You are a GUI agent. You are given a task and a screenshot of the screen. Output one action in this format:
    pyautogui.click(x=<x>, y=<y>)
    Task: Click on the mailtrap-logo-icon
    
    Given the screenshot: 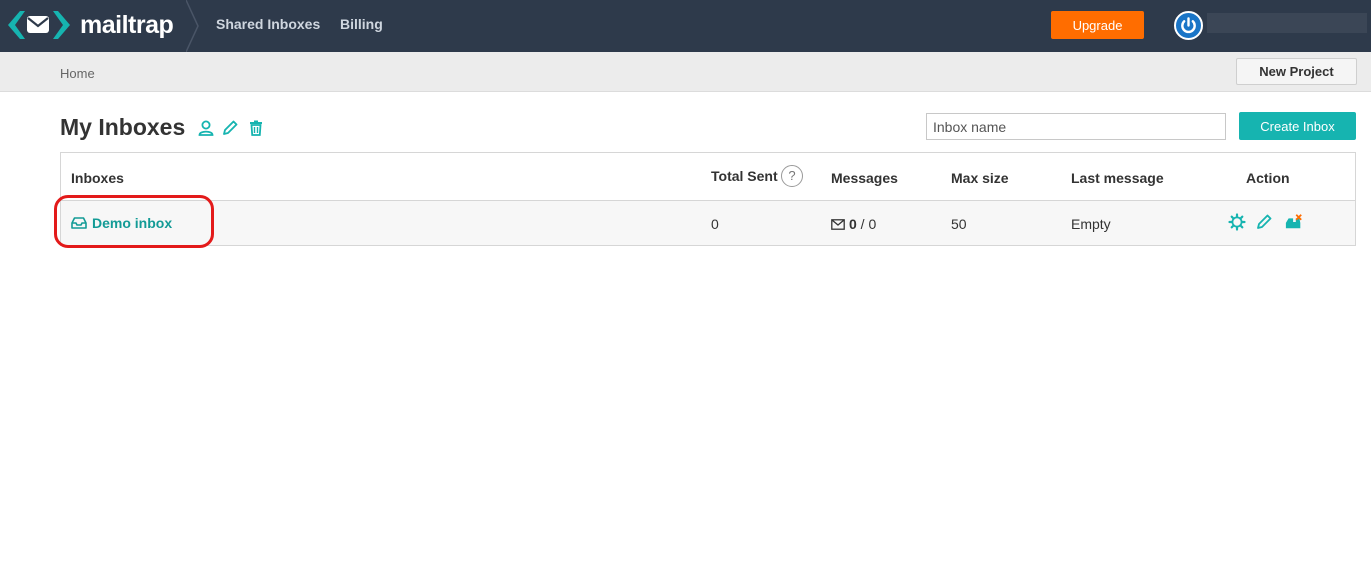 What is the action you would take?
    pyautogui.click(x=39, y=25)
    